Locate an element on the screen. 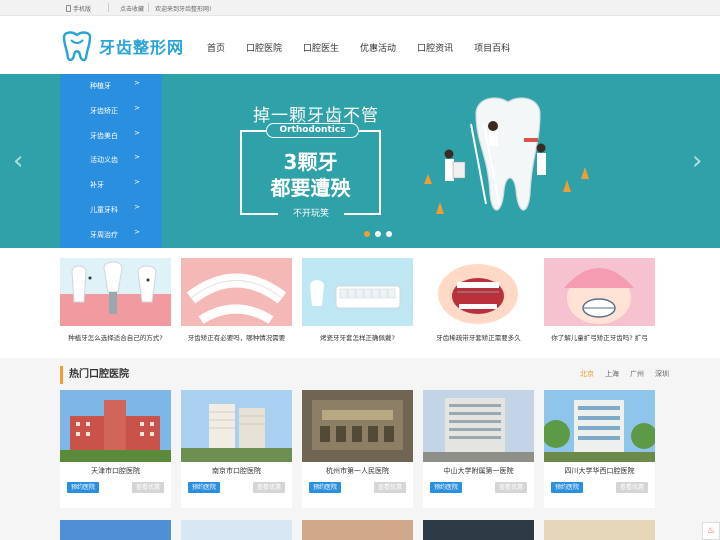 This screenshot has height=540, width=720. giant-tooth-illustration is located at coordinates (506, 155).